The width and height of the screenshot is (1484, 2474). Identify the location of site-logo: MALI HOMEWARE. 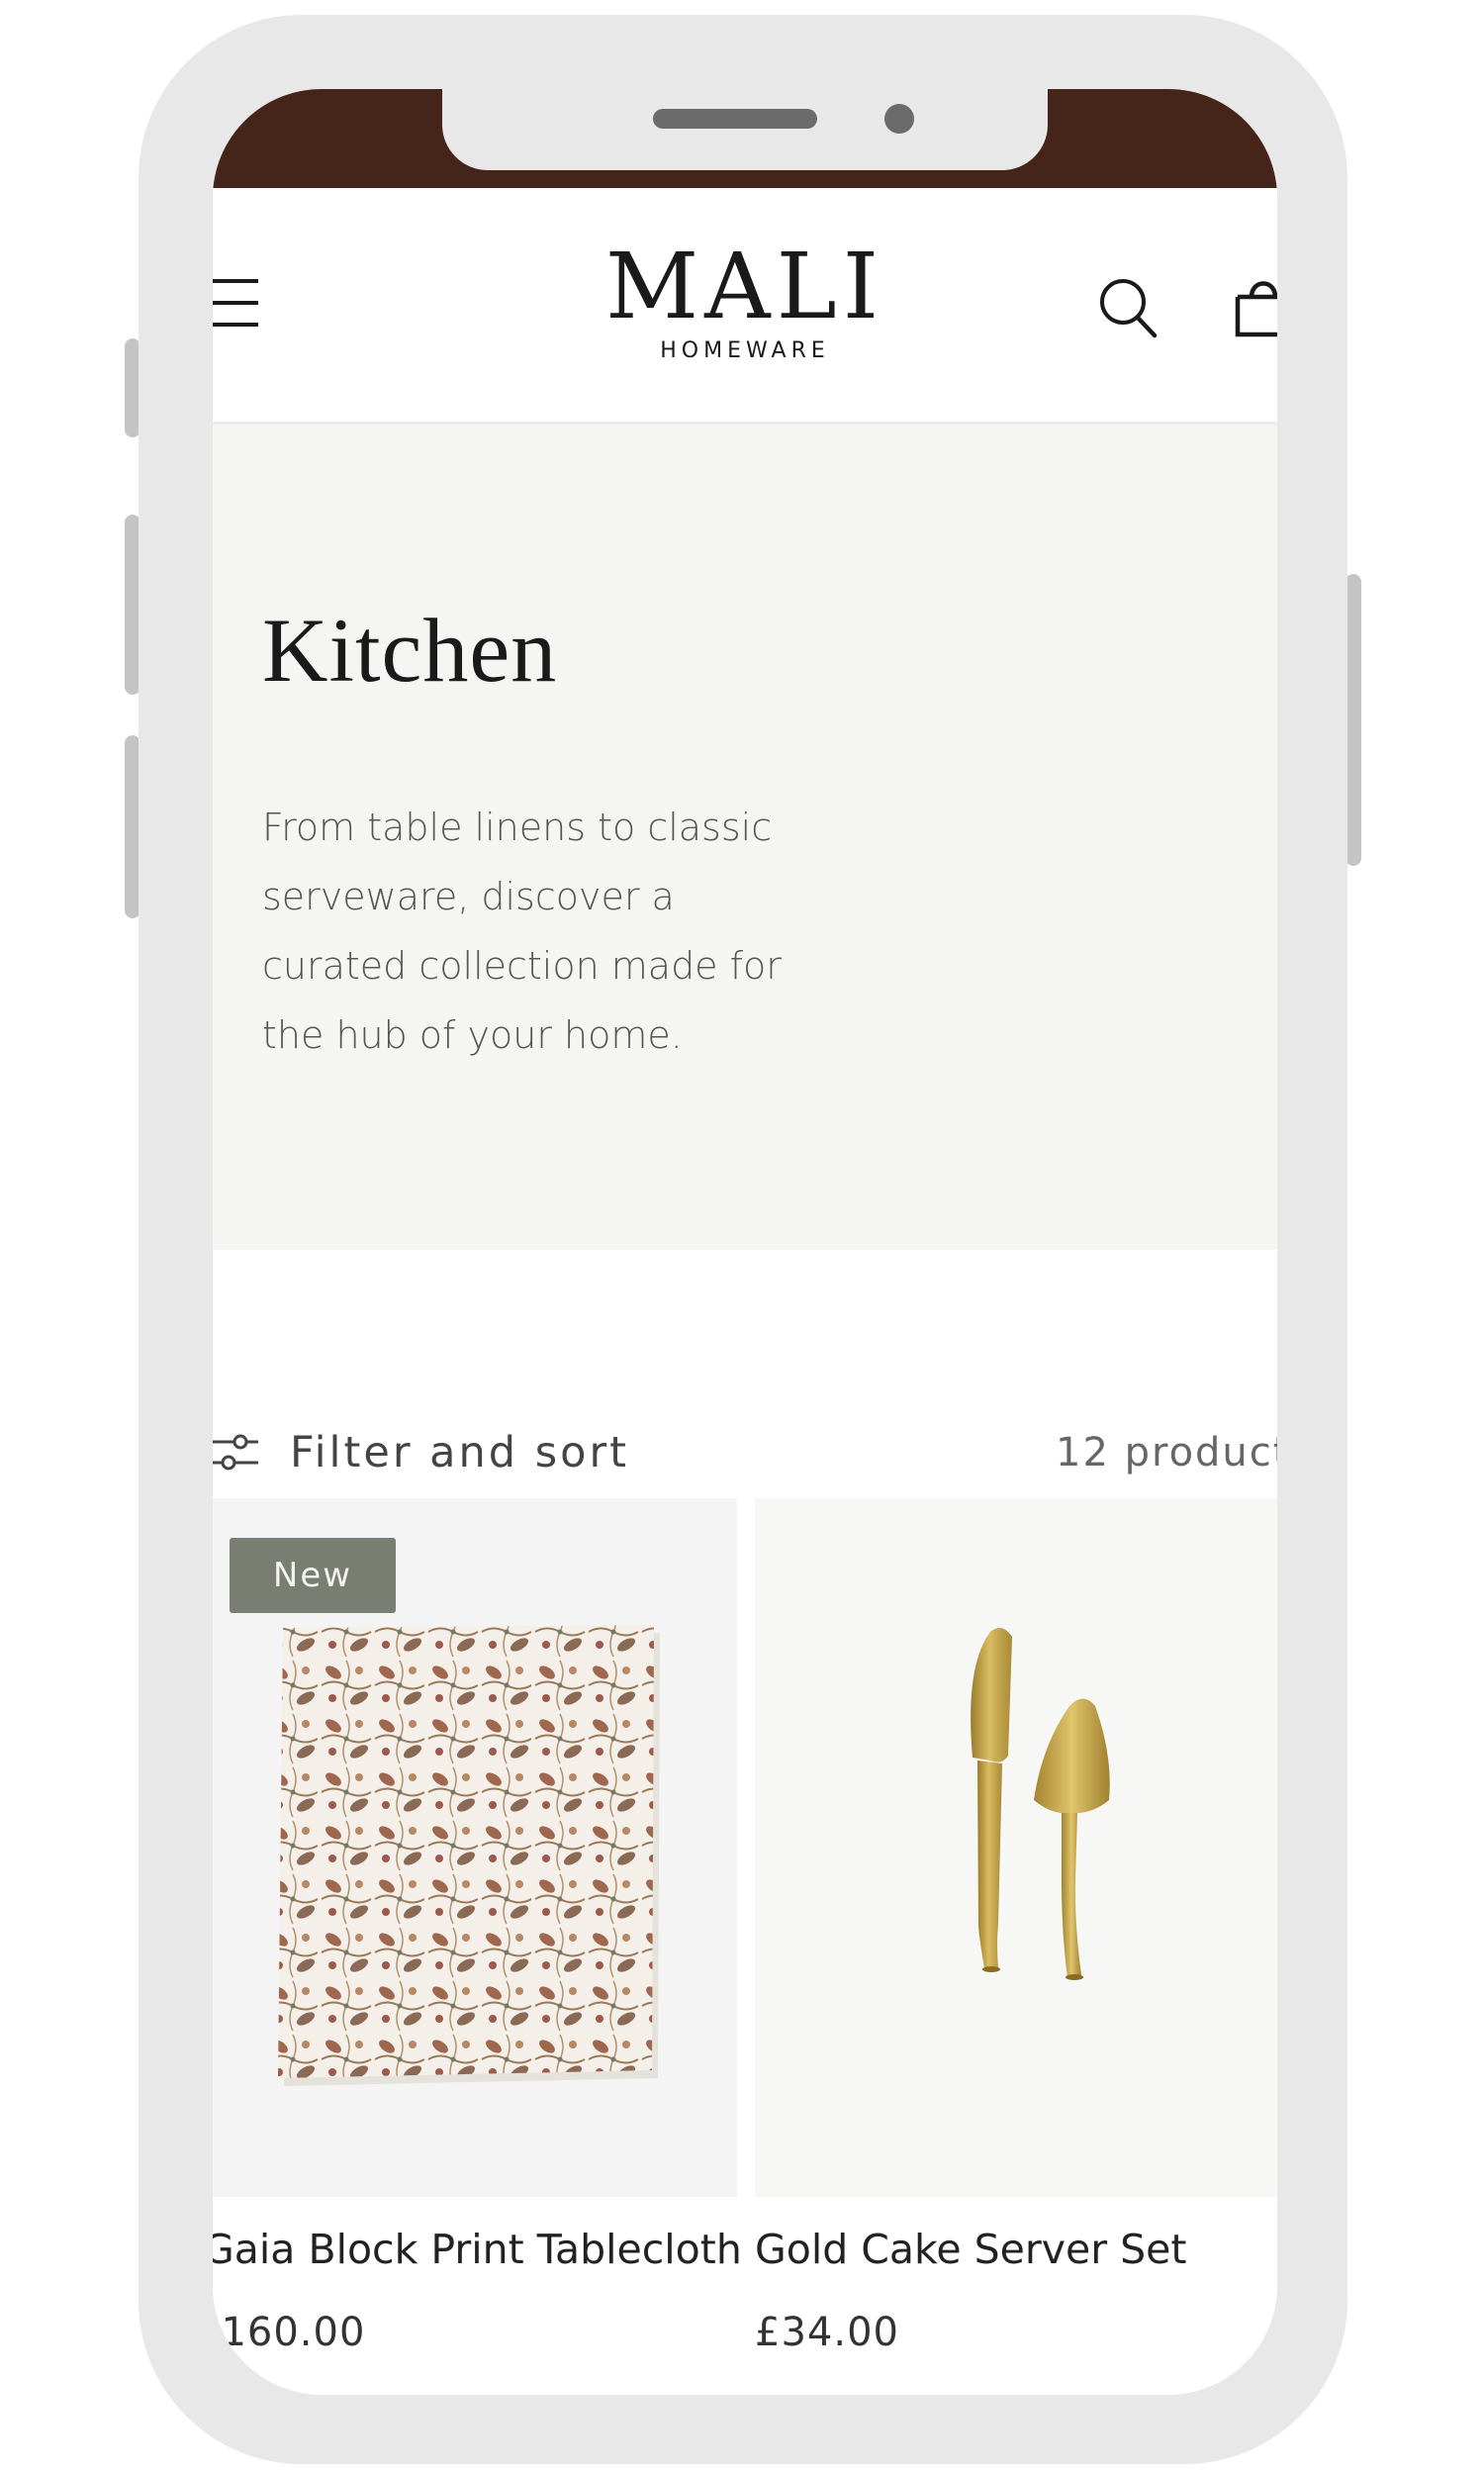
(745, 299).